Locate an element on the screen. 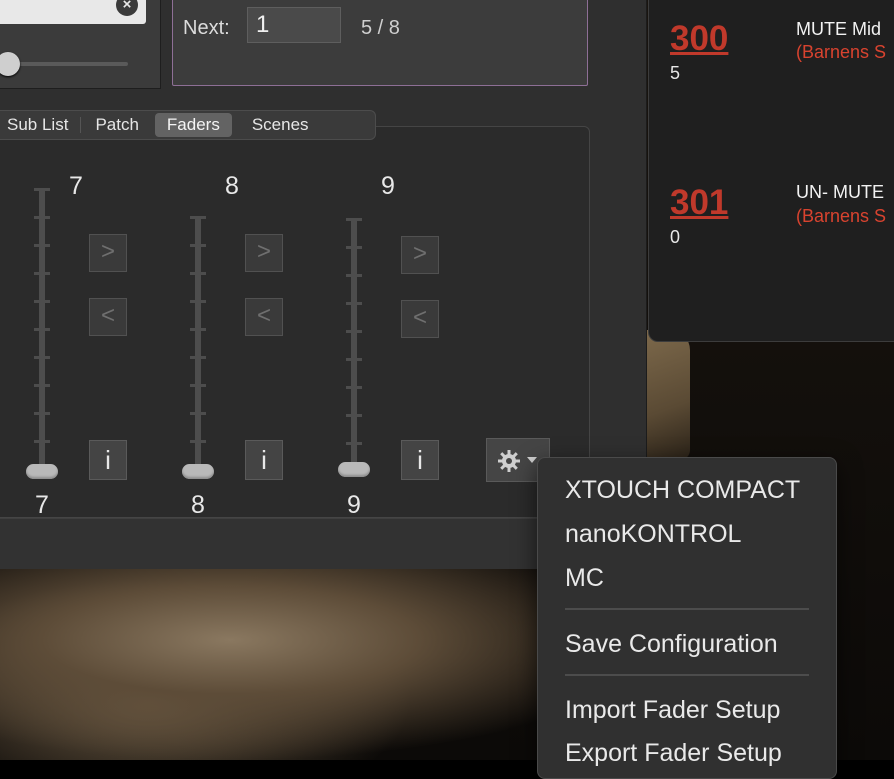 This screenshot has height=779, width=894. fader-7-knob is located at coordinates (42, 471).